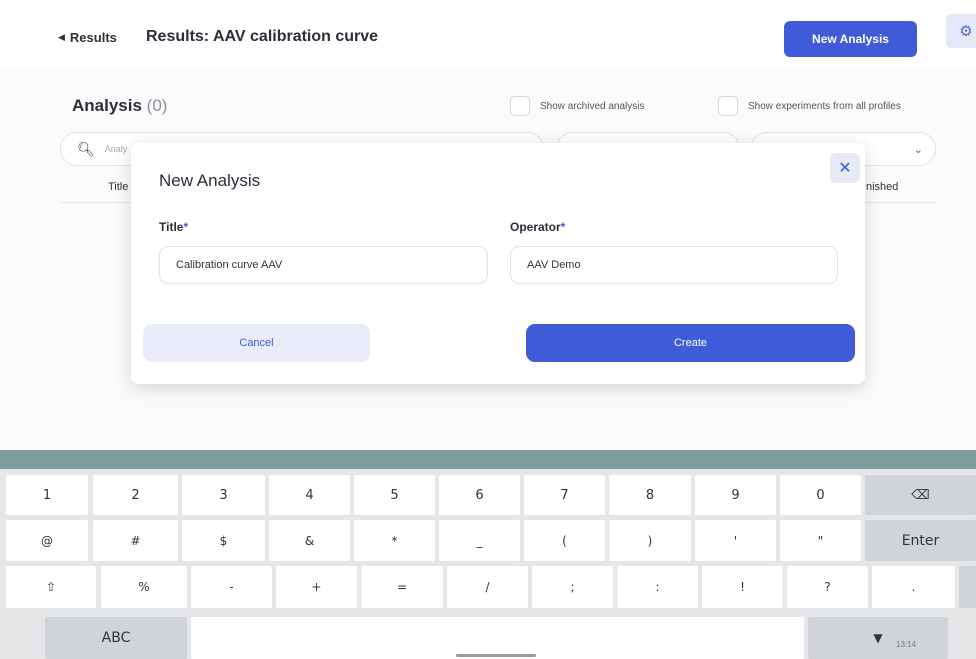 Image resolution: width=976 pixels, height=659 pixels. What do you see at coordinates (538, 227) in the screenshot?
I see `operator-label: Operator*` at bounding box center [538, 227].